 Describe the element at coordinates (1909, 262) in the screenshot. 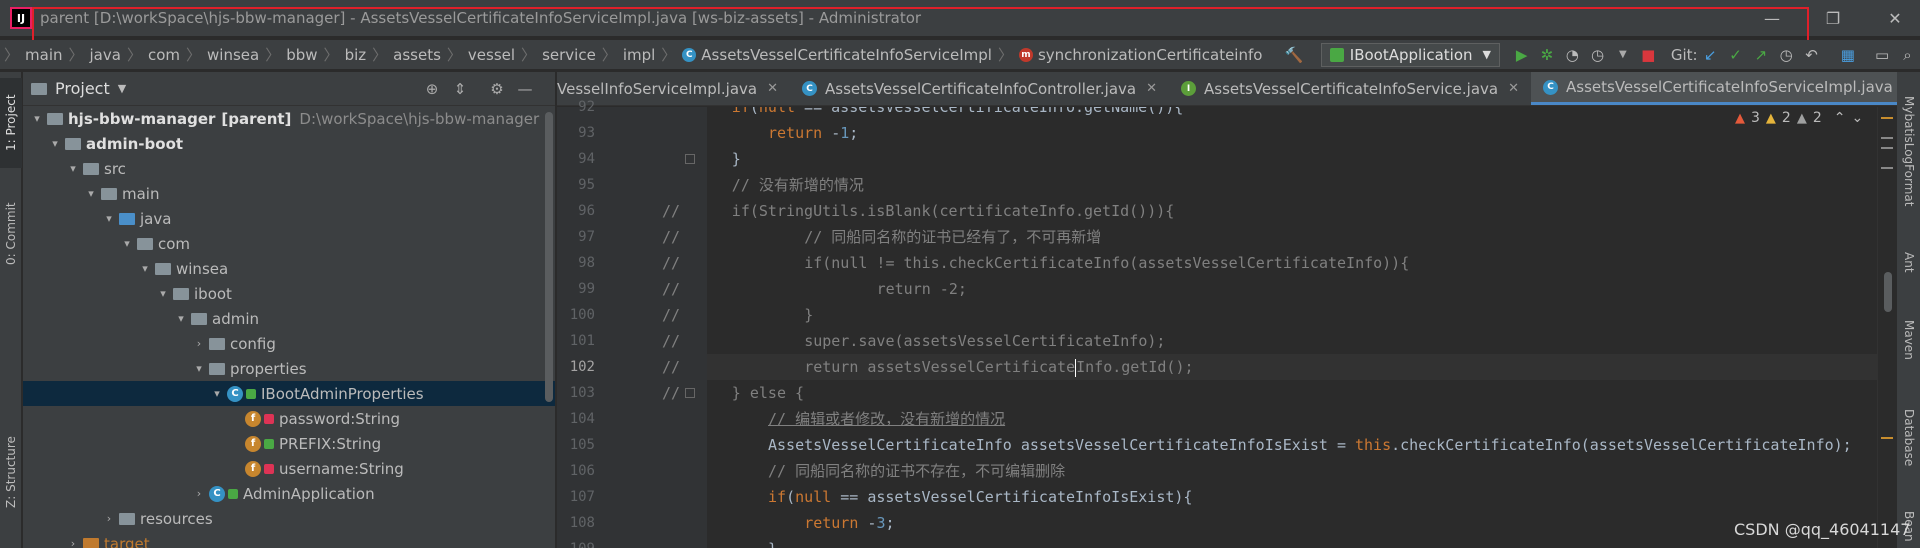

I see `tab-ant: Ant` at that location.